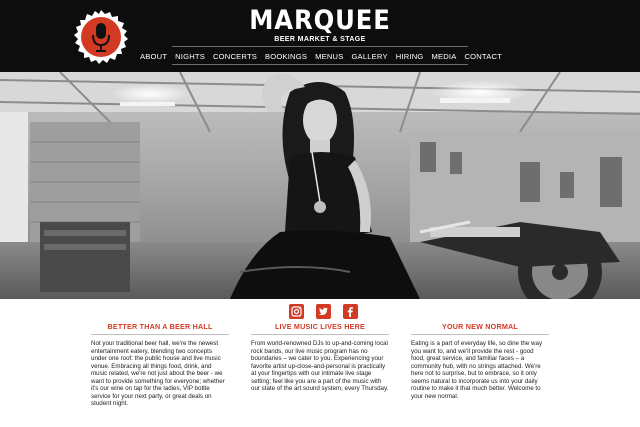 The width and height of the screenshot is (640, 427). I want to click on brand-title: MARQUEE, so click(320, 21).